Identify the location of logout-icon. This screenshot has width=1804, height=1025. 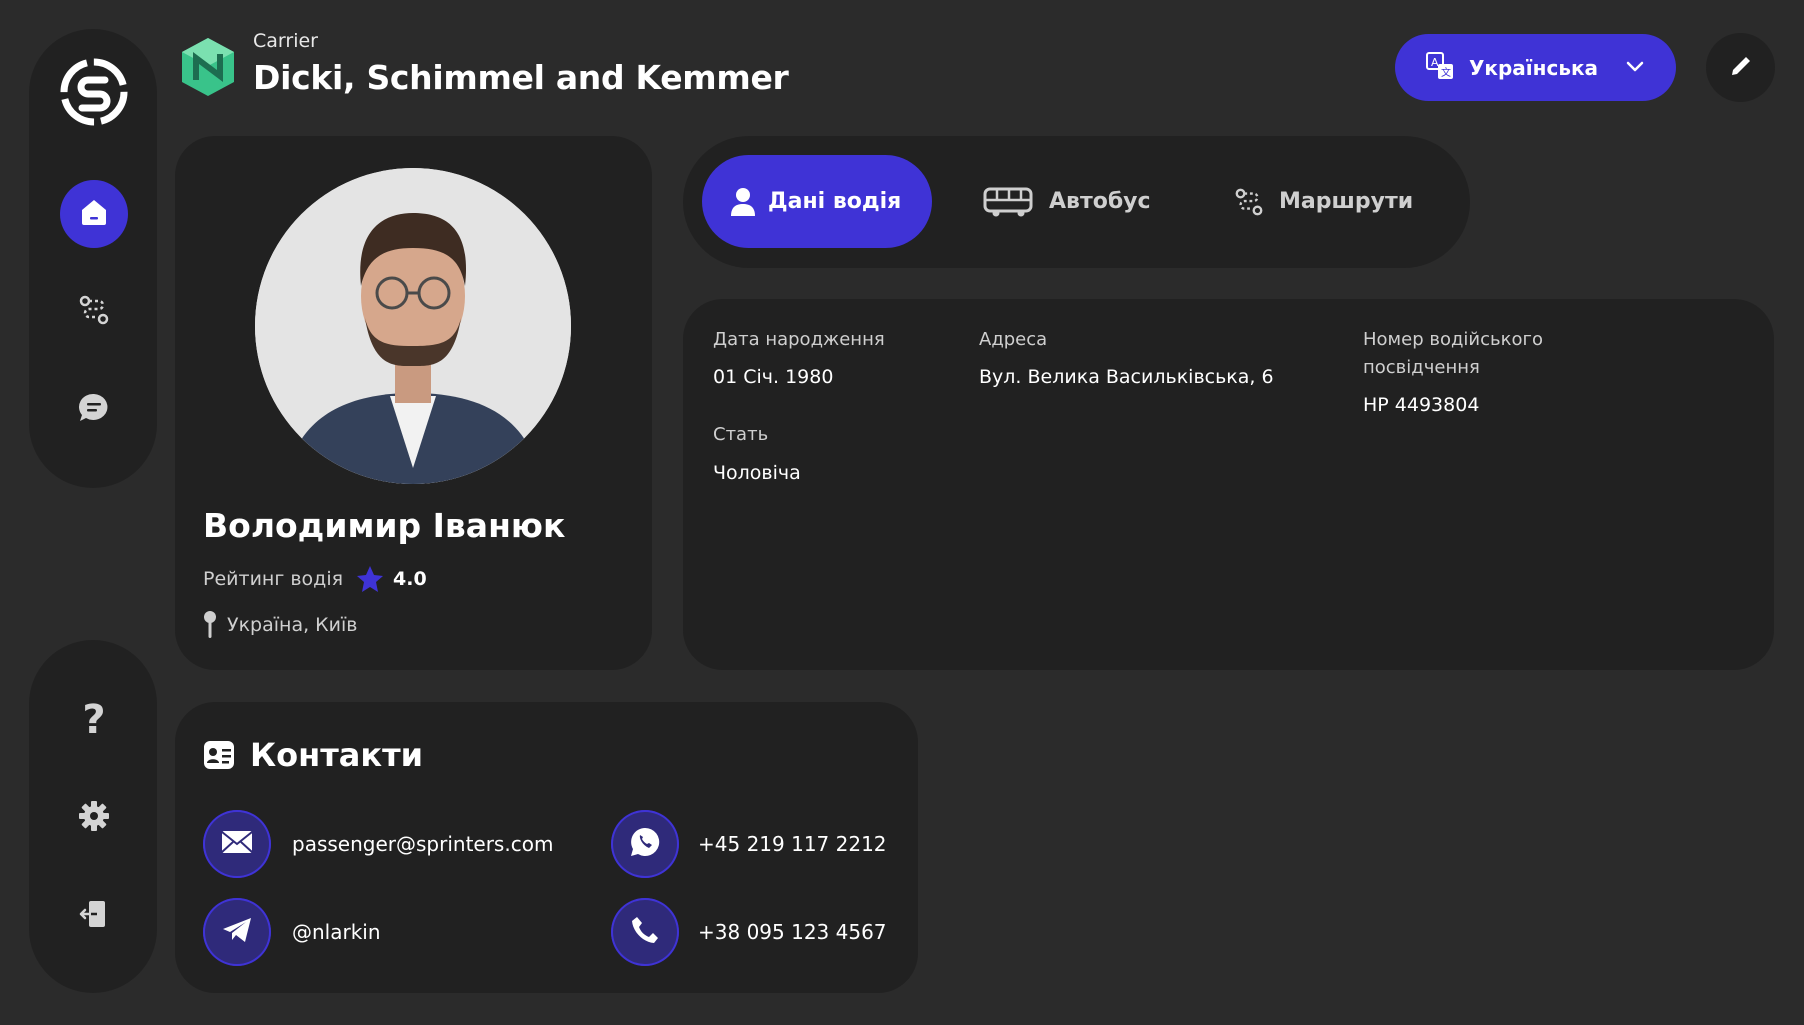
(94, 916).